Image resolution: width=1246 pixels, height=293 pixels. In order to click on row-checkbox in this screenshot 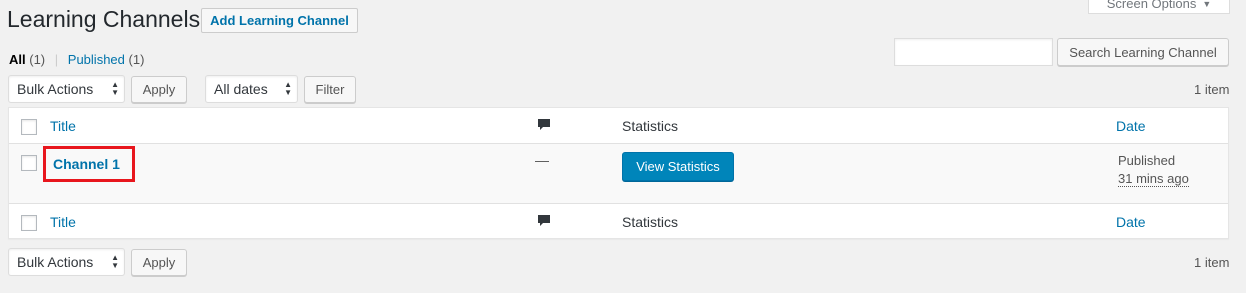, I will do `click(29, 163)`.